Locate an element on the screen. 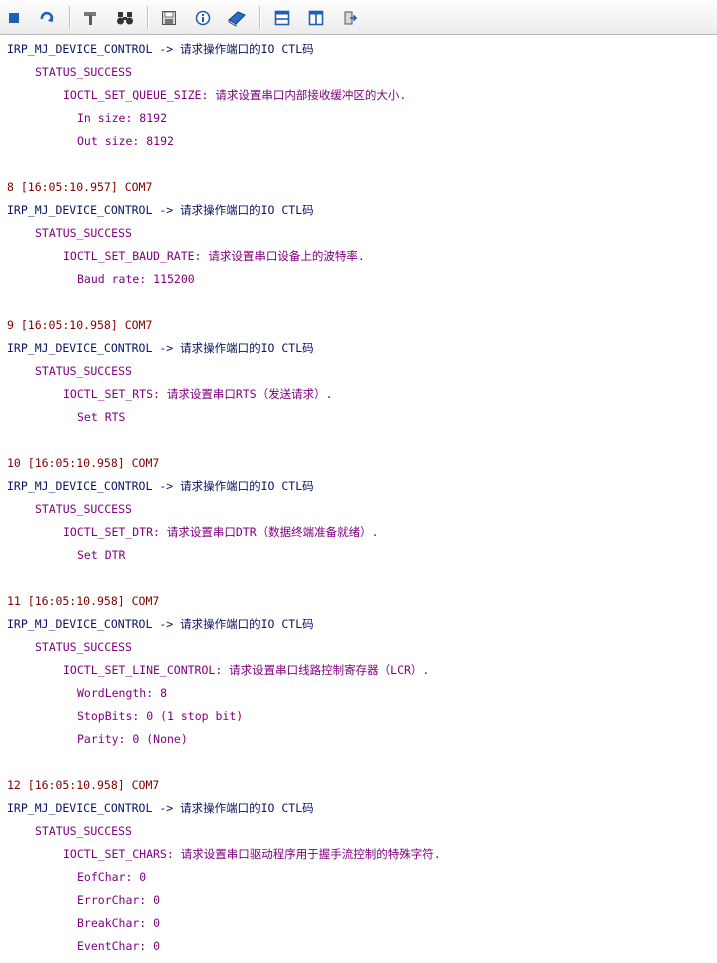 Image resolution: width=717 pixels, height=963 pixels. info-icon is located at coordinates (203, 18).